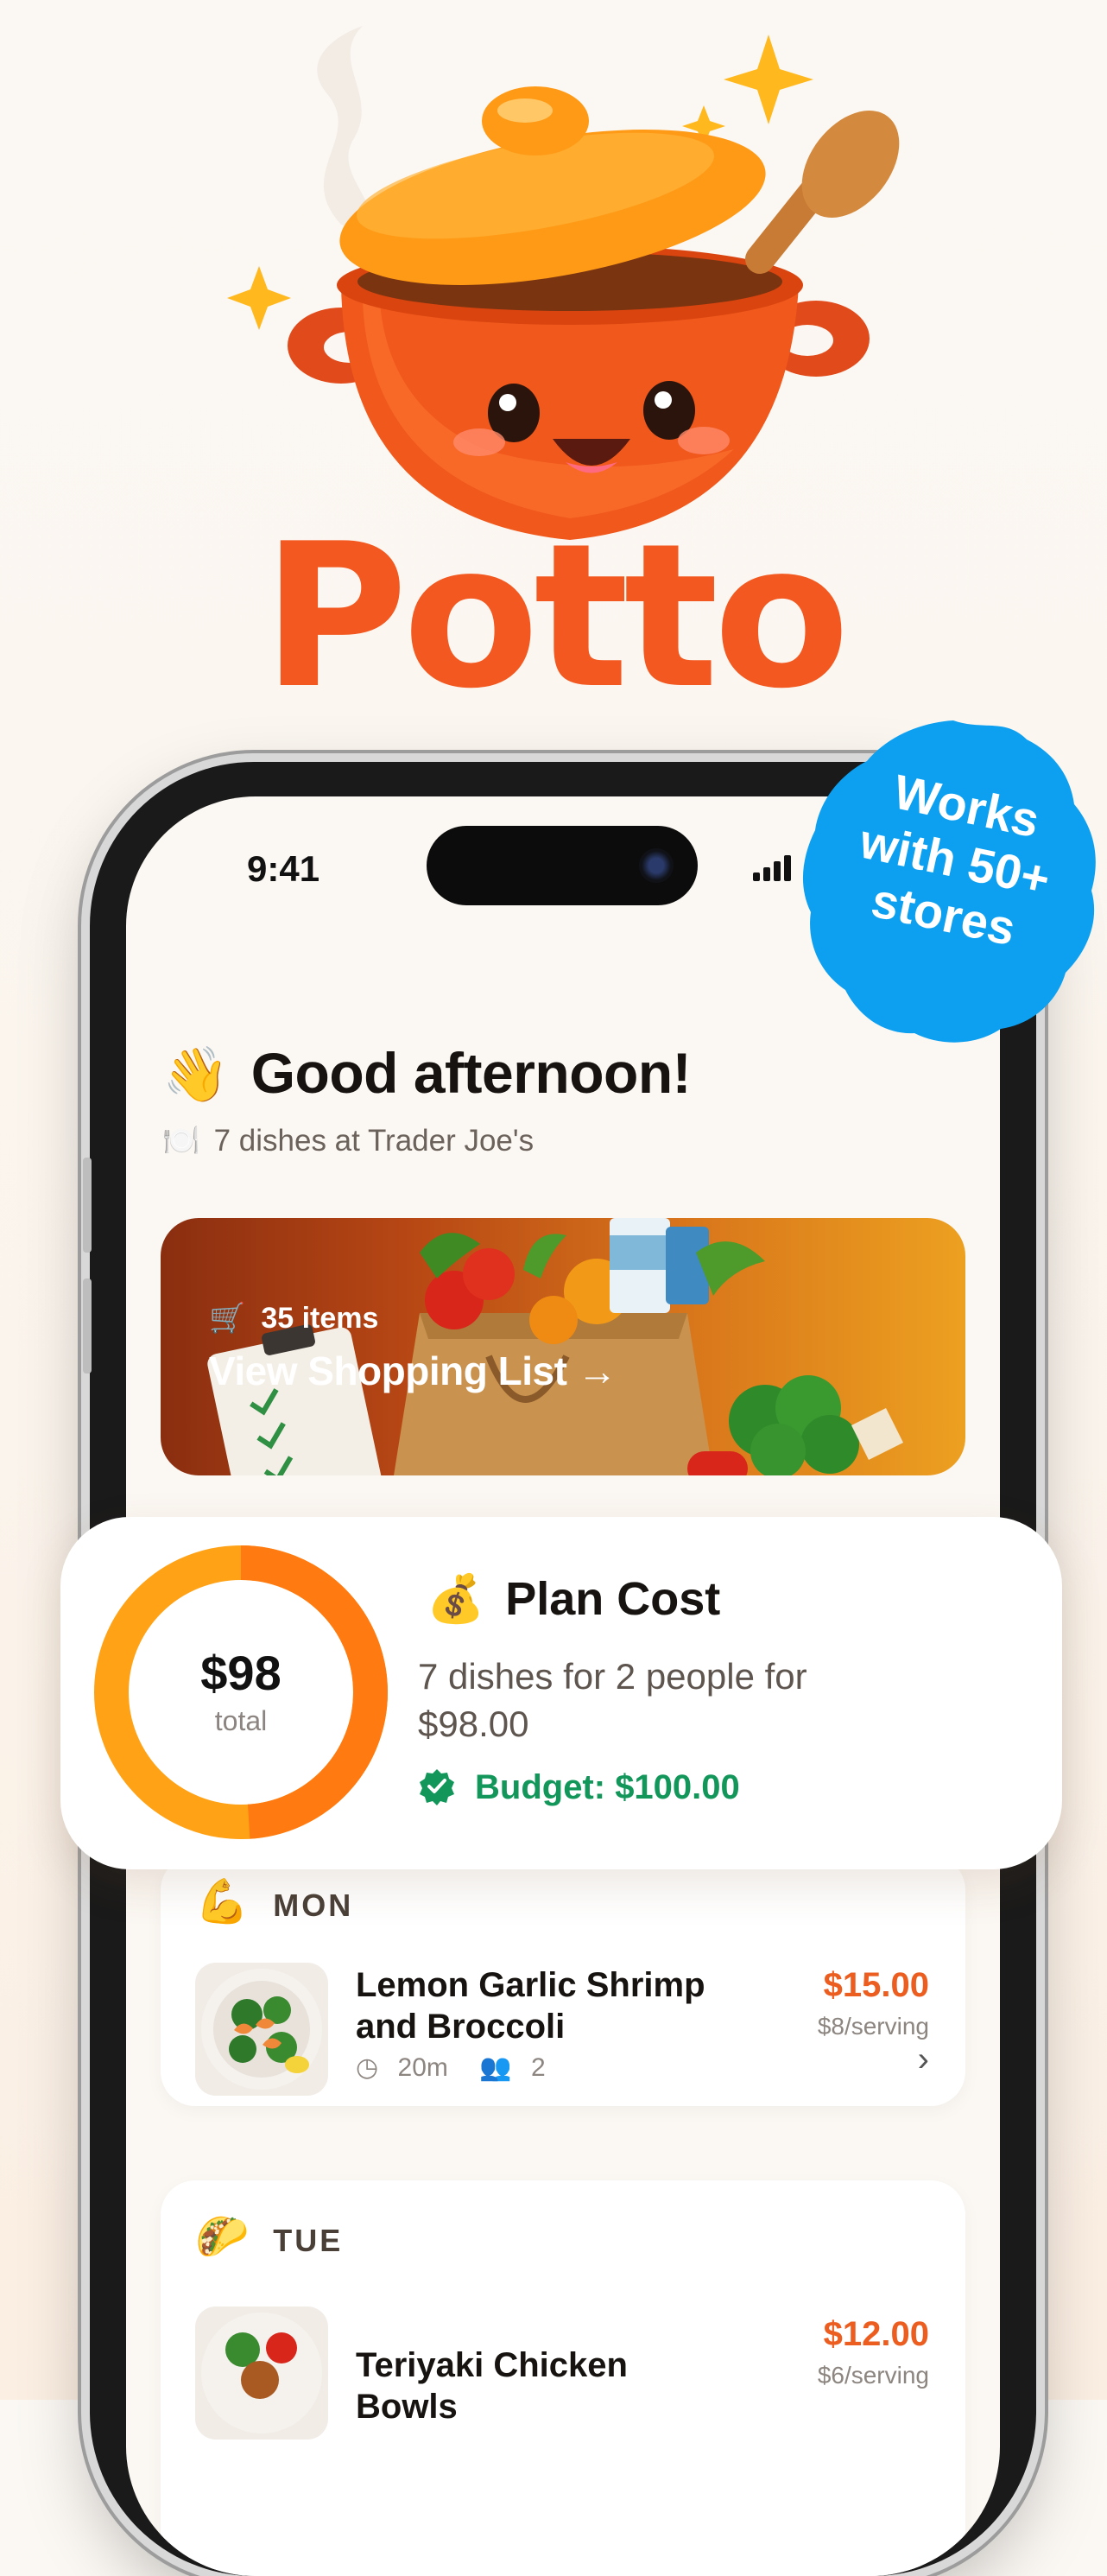  I want to click on app-wordmark: Potto, so click(557, 617).